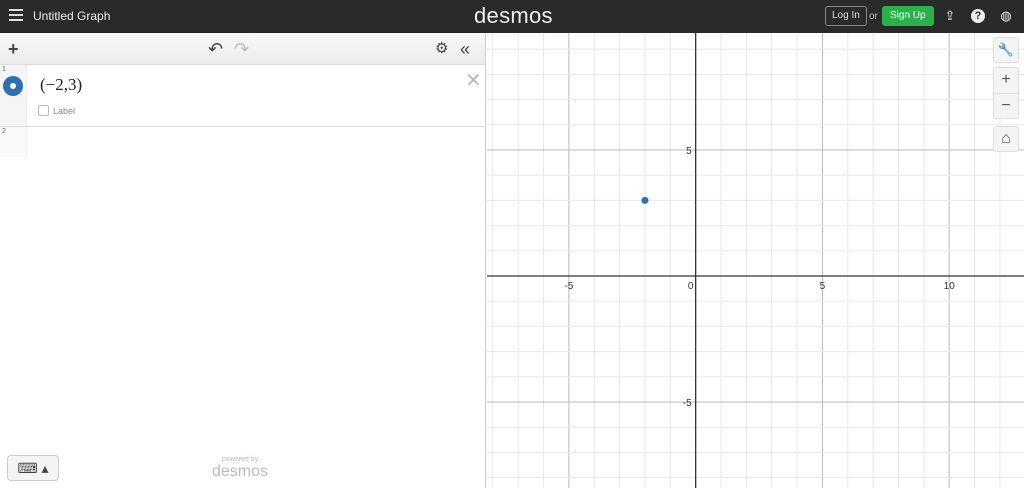 This screenshot has height=488, width=1024. What do you see at coordinates (1006, 106) in the screenshot?
I see `zoom-out-button: −` at bounding box center [1006, 106].